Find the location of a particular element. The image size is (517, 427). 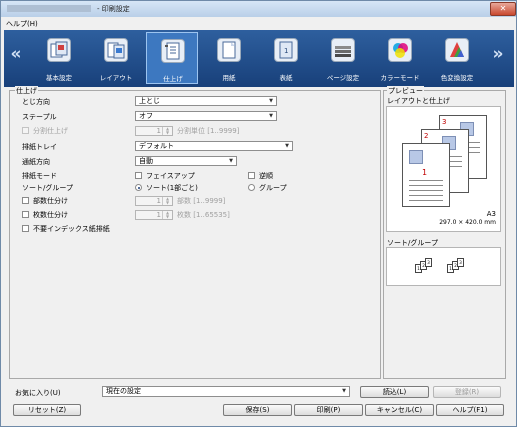

sort-radio-label: ソート(1部ごと) is located at coordinates (172, 188).